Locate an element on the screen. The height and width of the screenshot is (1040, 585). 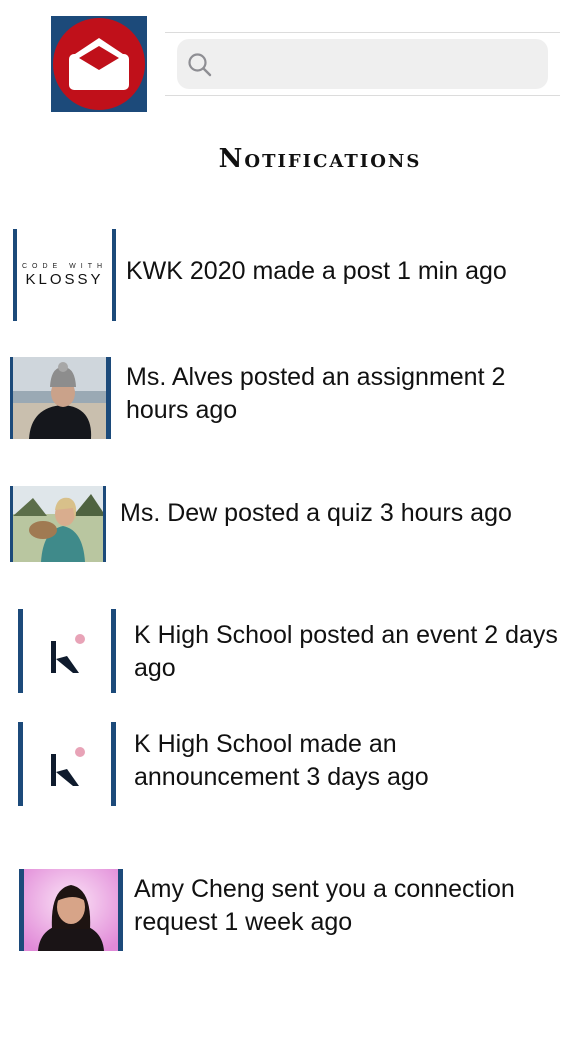
kwk-logo-avatar: CODE WITH KLOSSY is located at coordinates (64, 275).